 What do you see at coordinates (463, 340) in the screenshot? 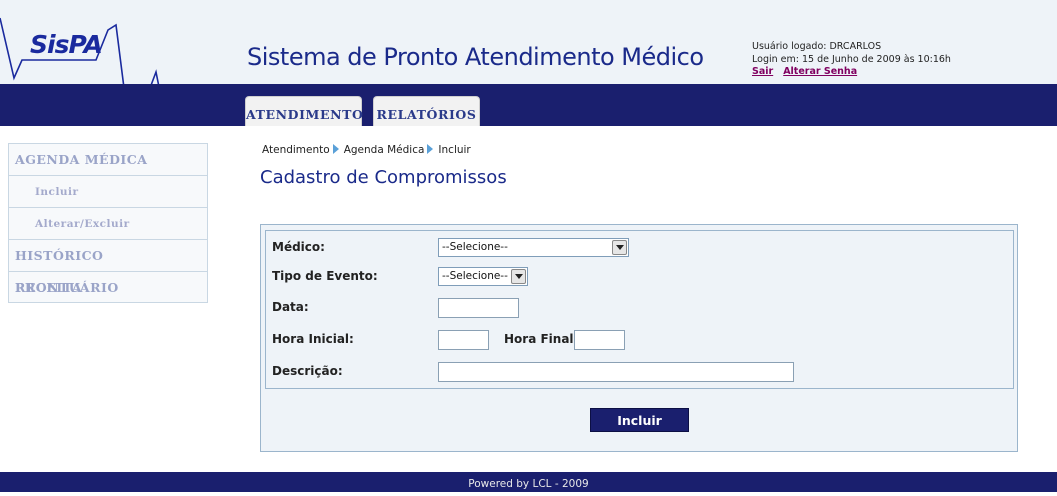
I see `hora-inicial-input` at bounding box center [463, 340].